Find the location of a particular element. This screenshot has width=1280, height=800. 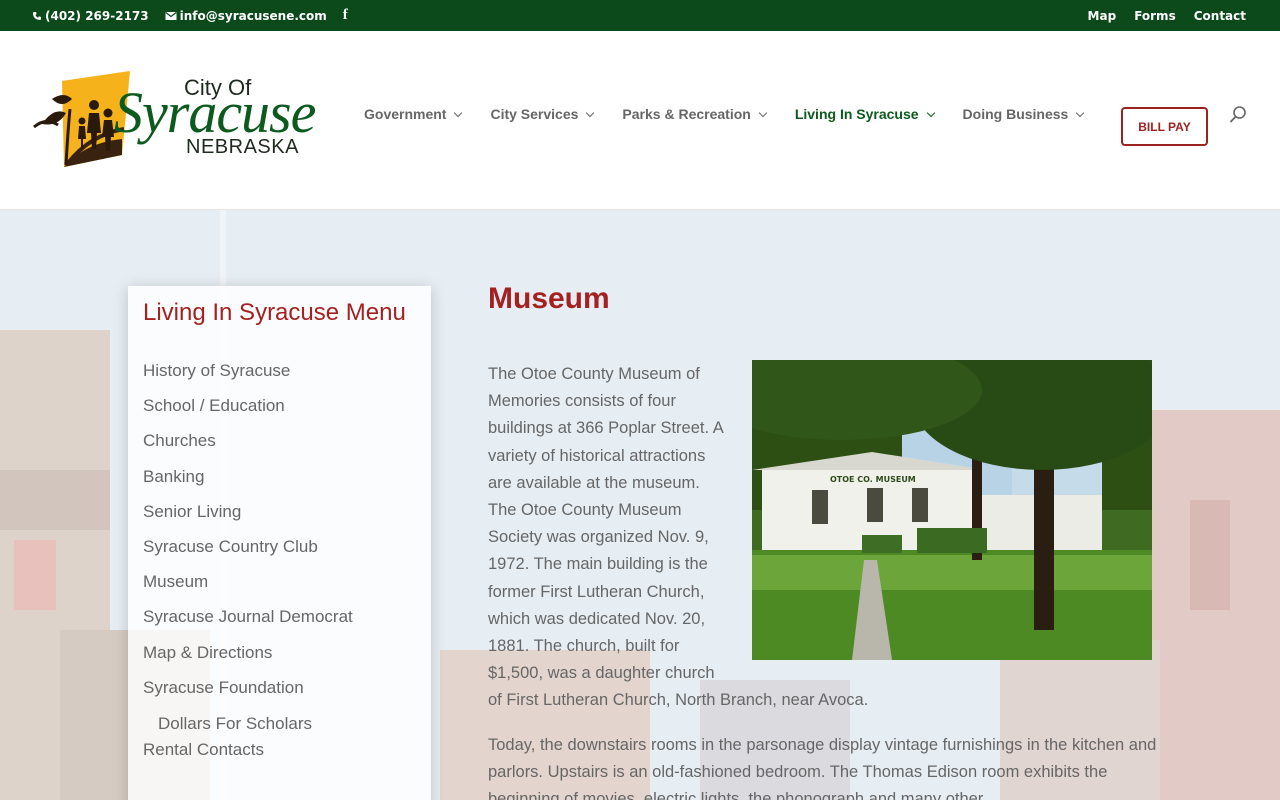

nav-city-services-label: City Services is located at coordinates (534, 114).